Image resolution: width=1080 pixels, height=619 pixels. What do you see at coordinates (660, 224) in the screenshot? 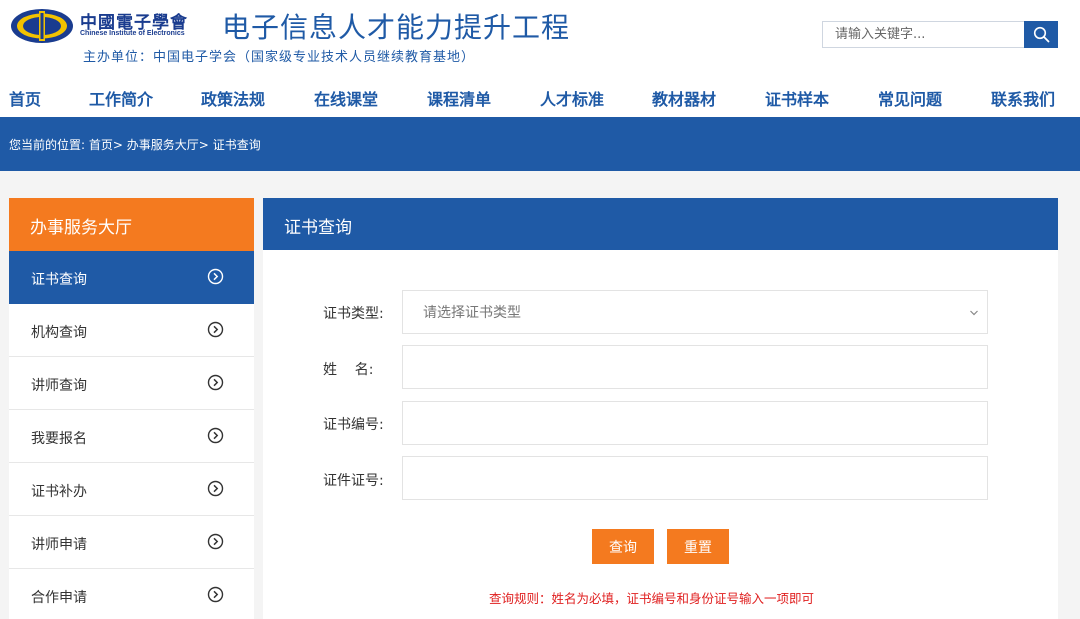
I see `panel-title: 证书查询` at bounding box center [660, 224].